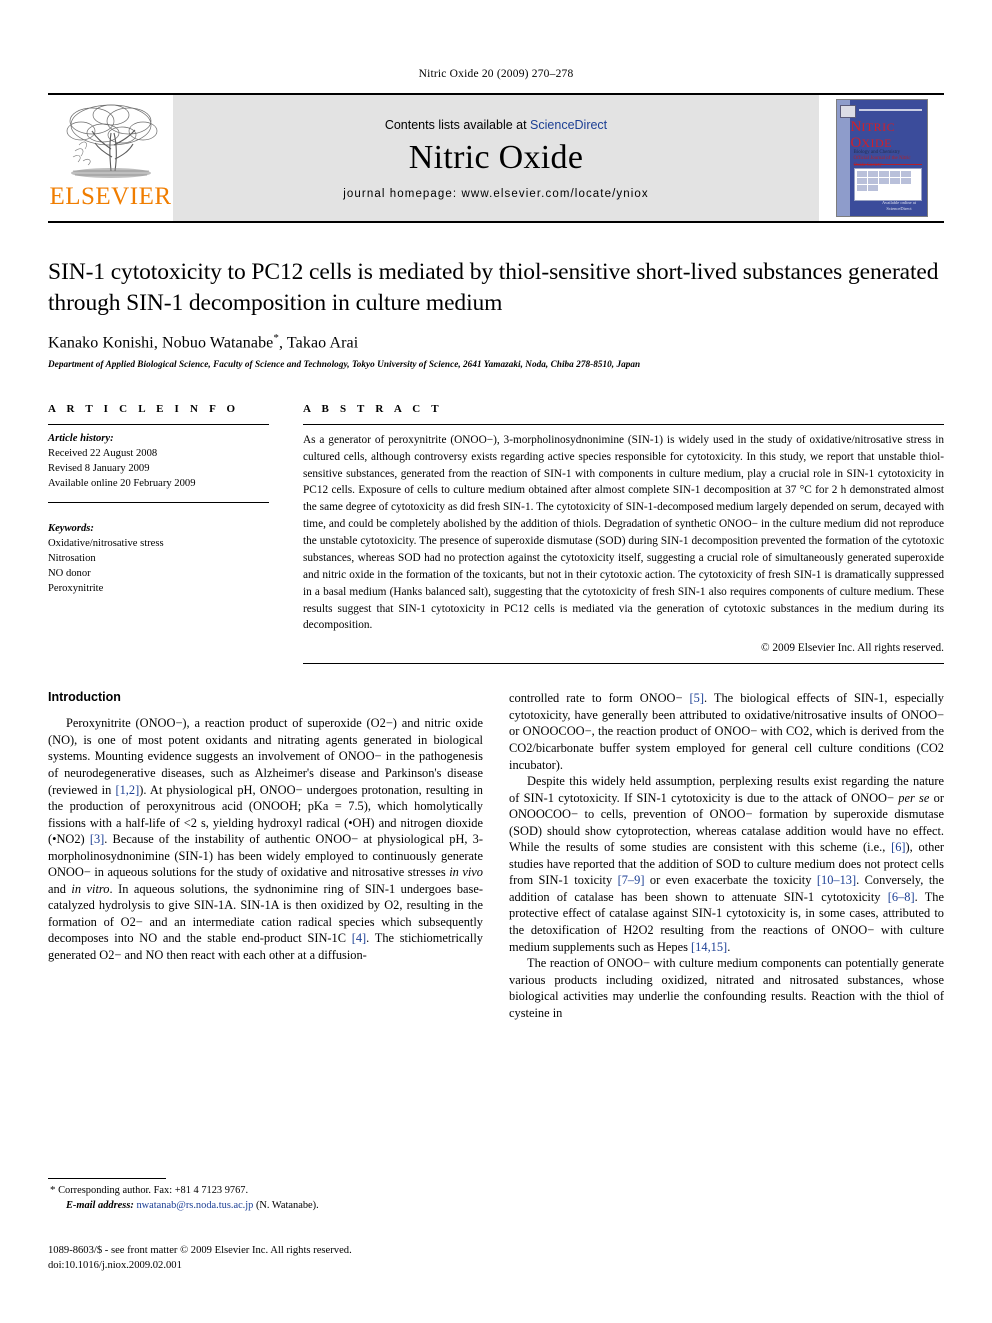 The height and width of the screenshot is (1323, 992). I want to click on cover-title-n: N, so click(856, 127).